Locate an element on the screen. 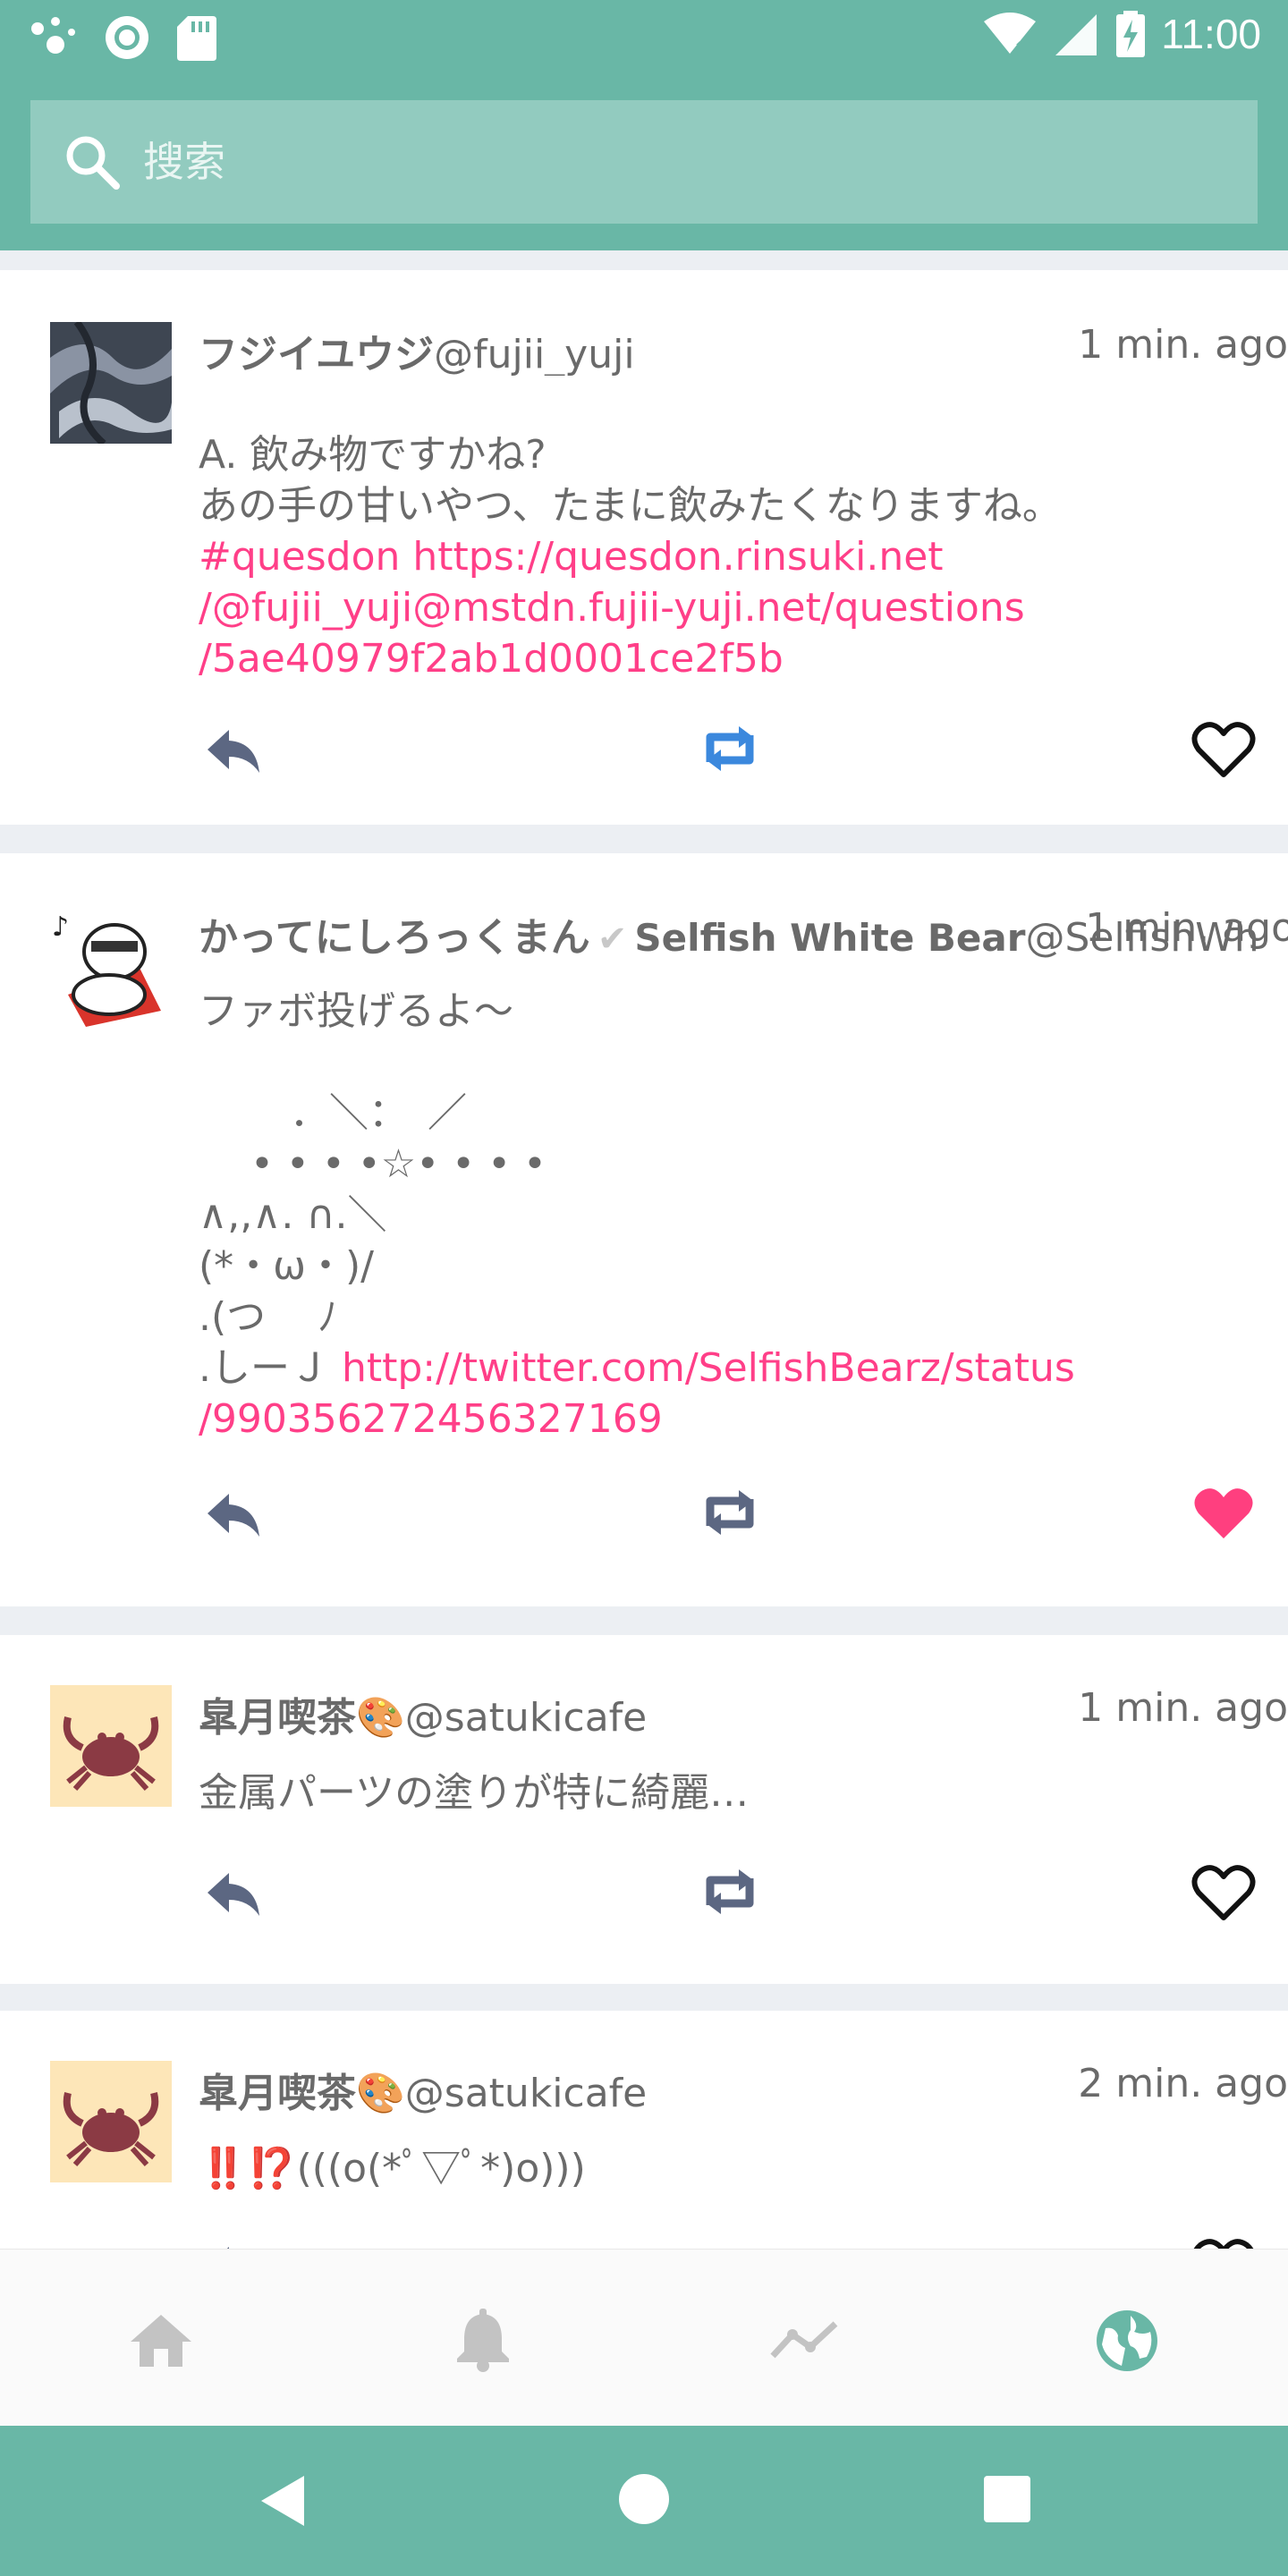 The width and height of the screenshot is (1288, 2576). display-name: かってにしろっくまん is located at coordinates (394, 932).